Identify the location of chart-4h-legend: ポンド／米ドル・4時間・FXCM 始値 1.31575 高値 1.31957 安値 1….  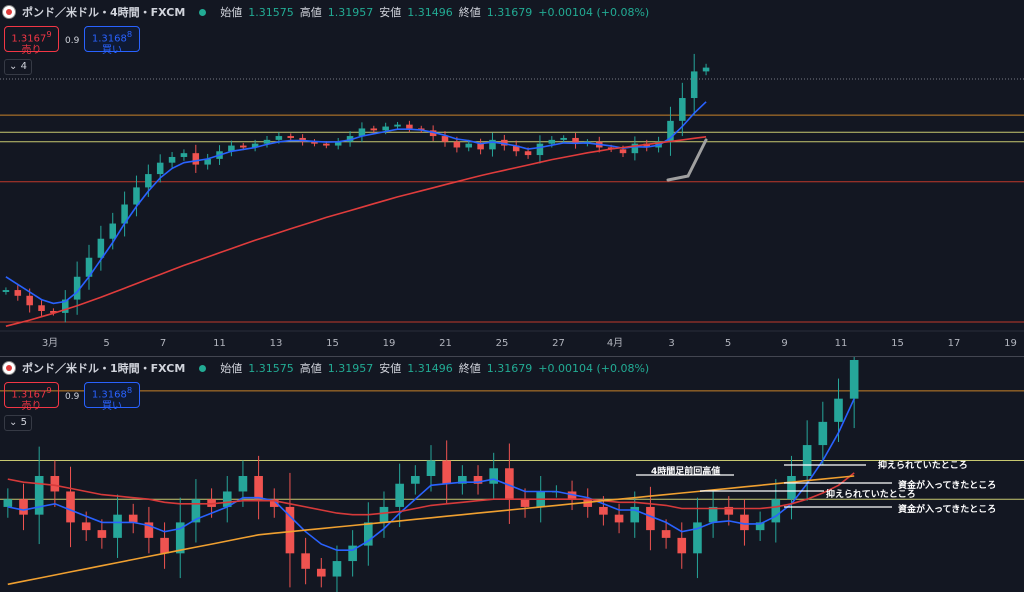
(325, 12).